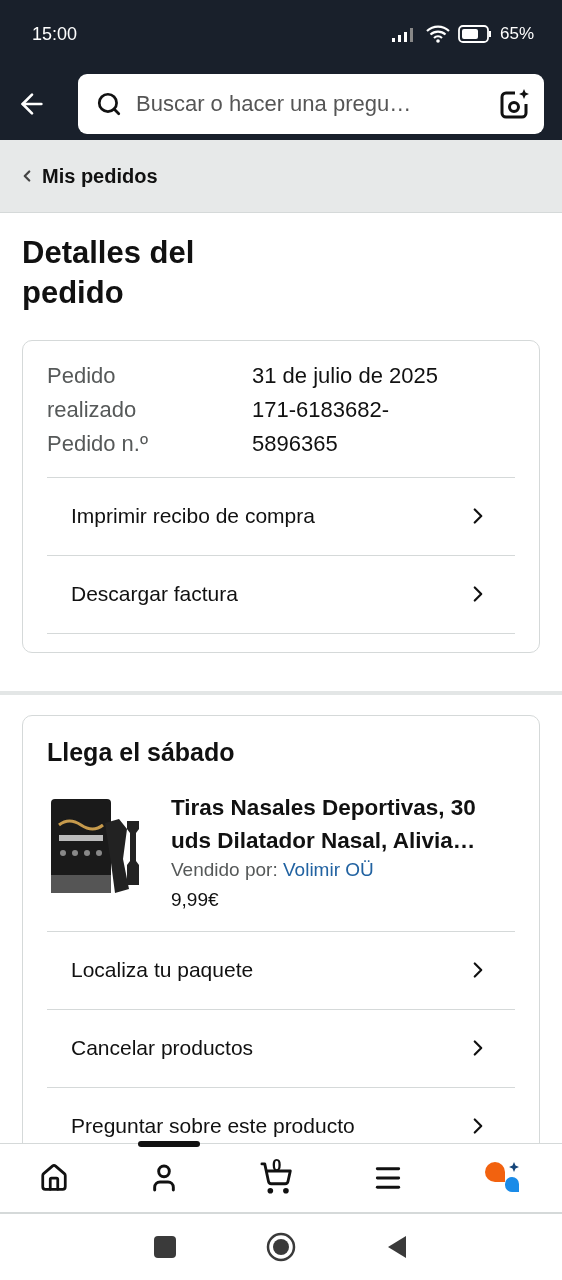  I want to click on breadcrumb-link: Mis pedidos, so click(100, 176).